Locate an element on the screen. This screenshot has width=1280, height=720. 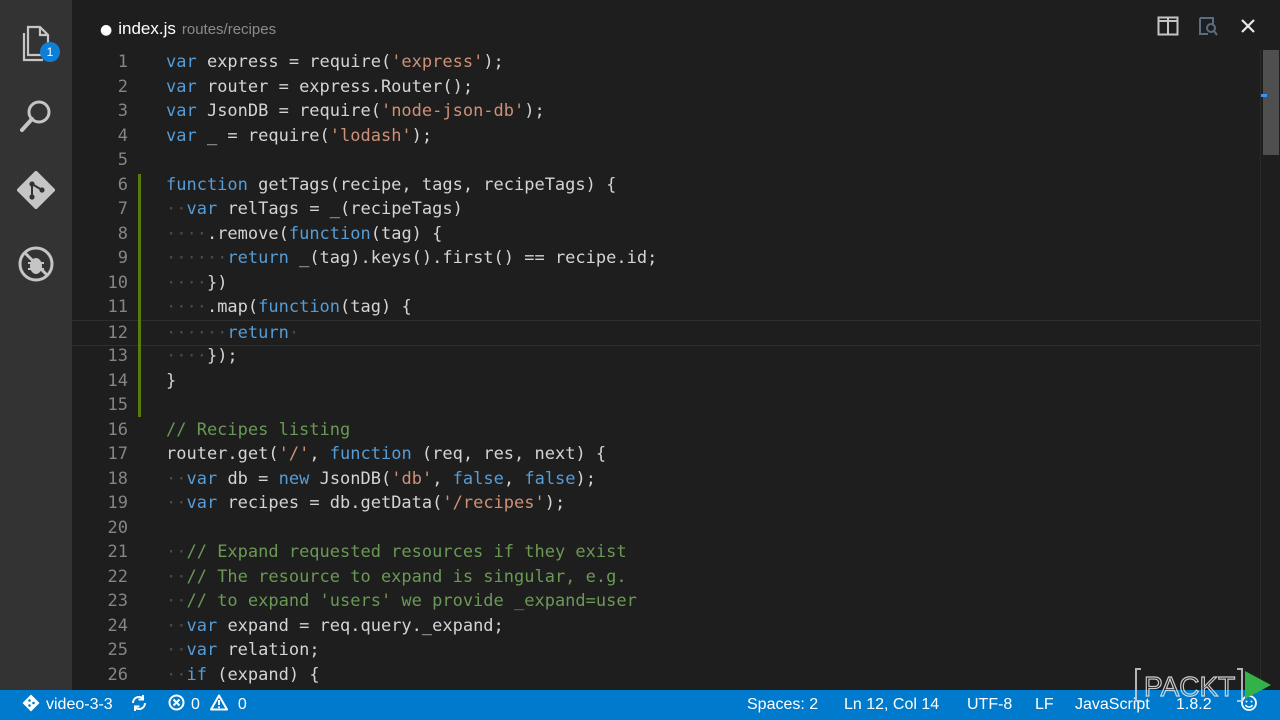
code-line: 1 var express = require('express'); is located at coordinates (666, 62).